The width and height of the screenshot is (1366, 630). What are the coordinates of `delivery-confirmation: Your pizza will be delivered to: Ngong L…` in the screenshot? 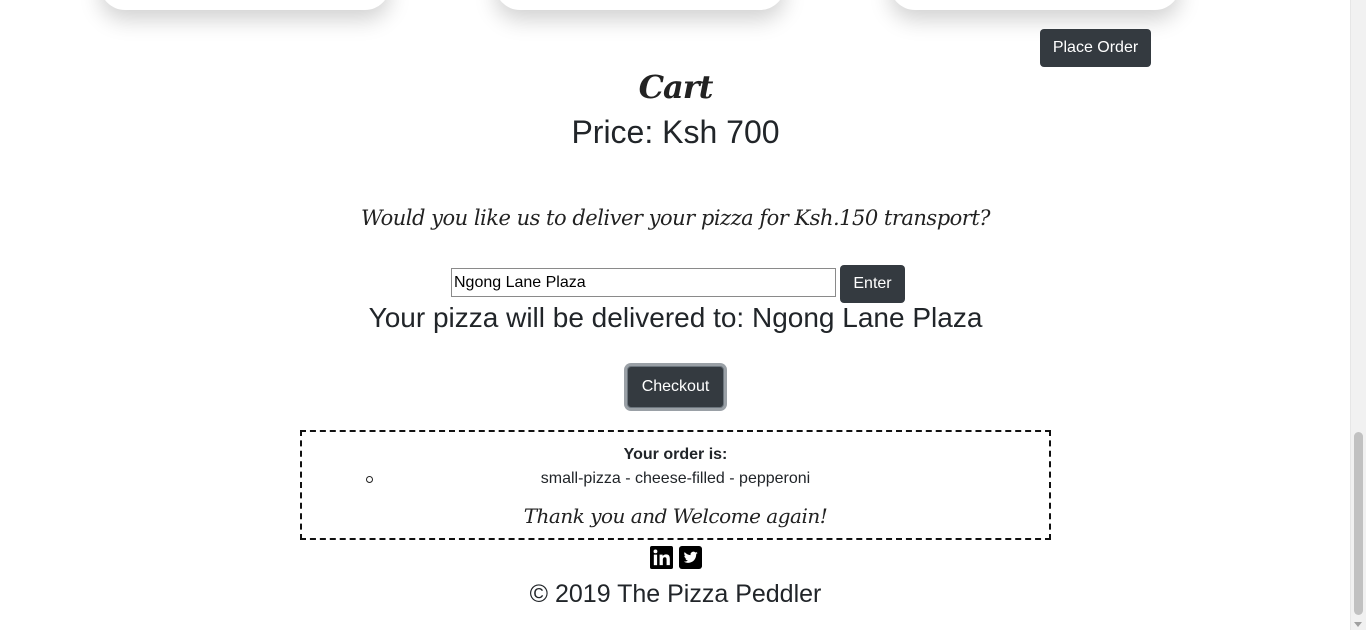 It's located at (675, 317).